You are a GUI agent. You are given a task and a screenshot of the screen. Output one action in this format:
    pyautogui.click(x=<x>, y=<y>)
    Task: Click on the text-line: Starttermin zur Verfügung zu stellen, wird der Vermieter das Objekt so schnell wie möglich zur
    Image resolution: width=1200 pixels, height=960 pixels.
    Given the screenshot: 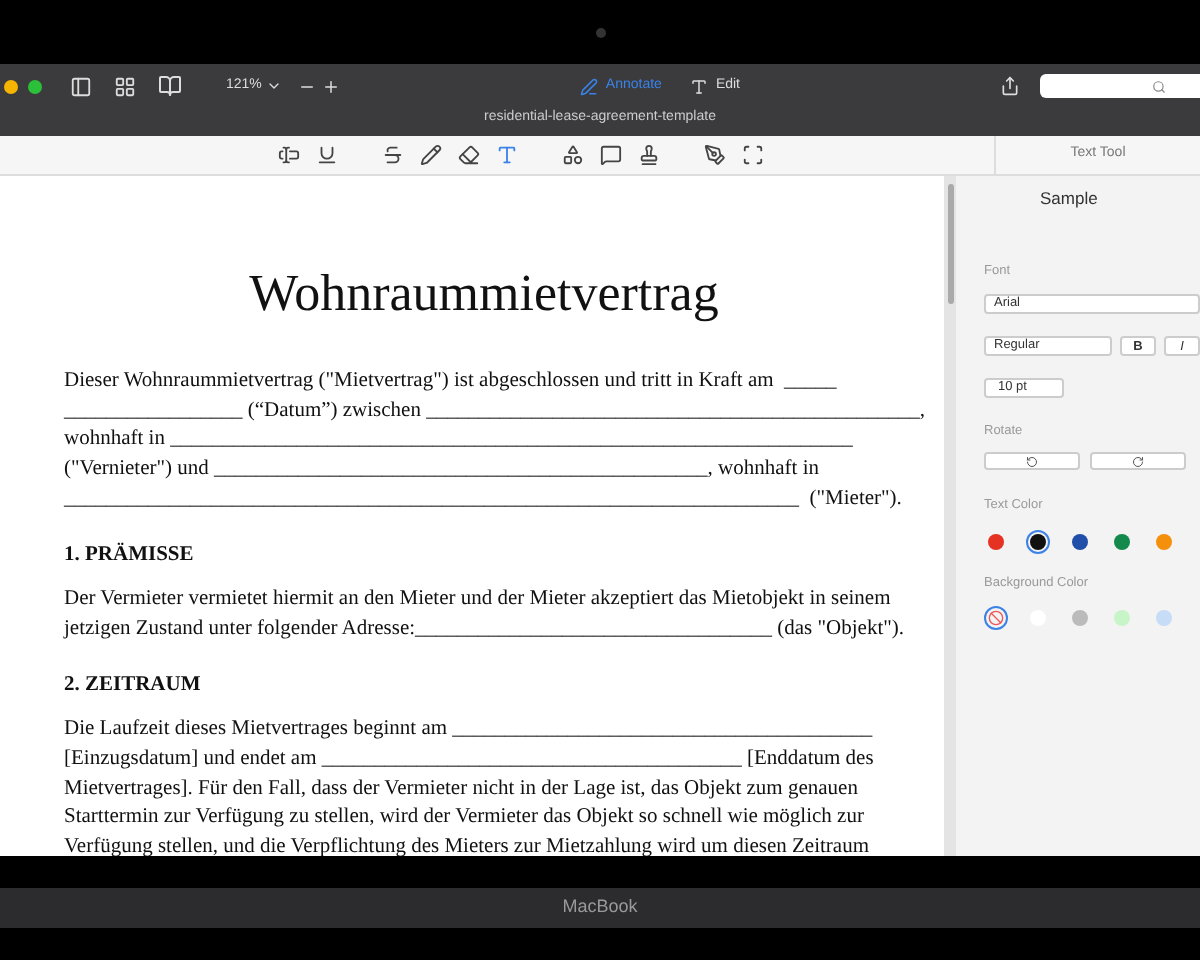 What is the action you would take?
    pyautogui.click(x=465, y=818)
    